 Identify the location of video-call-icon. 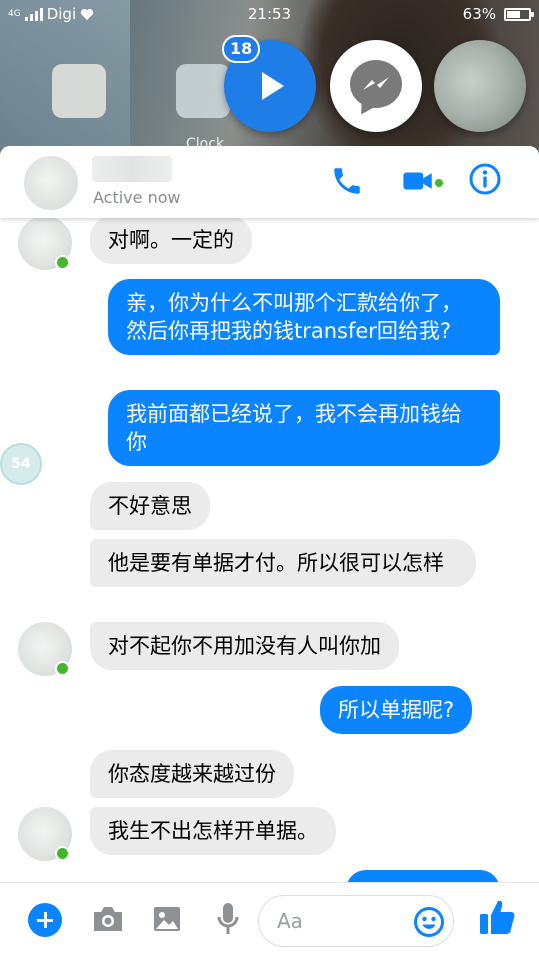
(419, 181).